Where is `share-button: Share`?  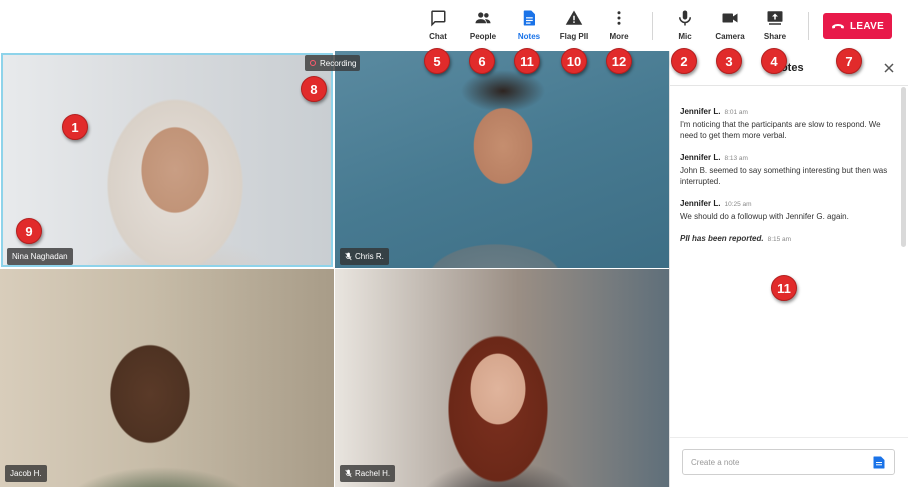
share-button: Share is located at coordinates (775, 27).